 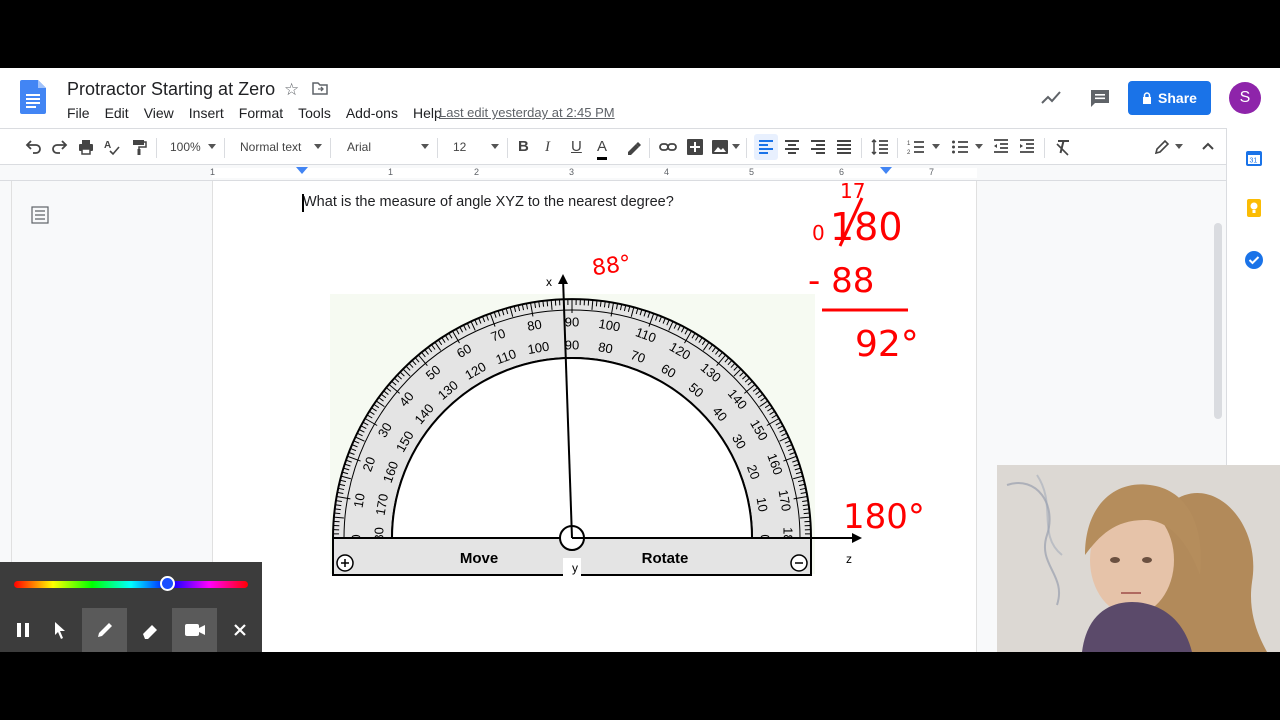 What do you see at coordinates (302, 172) in the screenshot?
I see `left-indent-marker-icon` at bounding box center [302, 172].